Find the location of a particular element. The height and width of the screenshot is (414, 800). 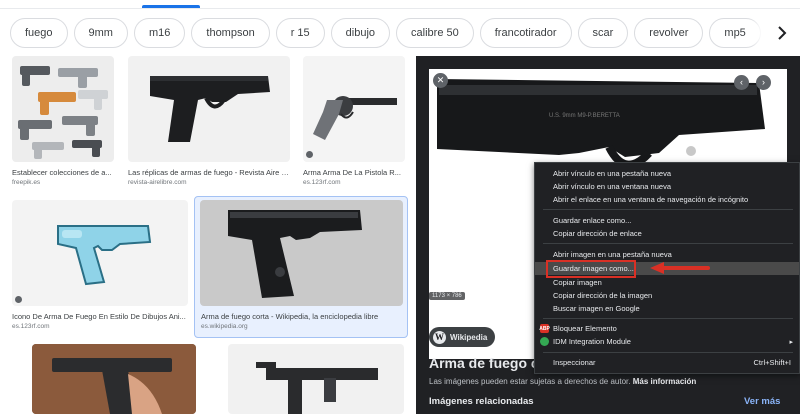

submachine-gun-image is located at coordinates (317, 388).